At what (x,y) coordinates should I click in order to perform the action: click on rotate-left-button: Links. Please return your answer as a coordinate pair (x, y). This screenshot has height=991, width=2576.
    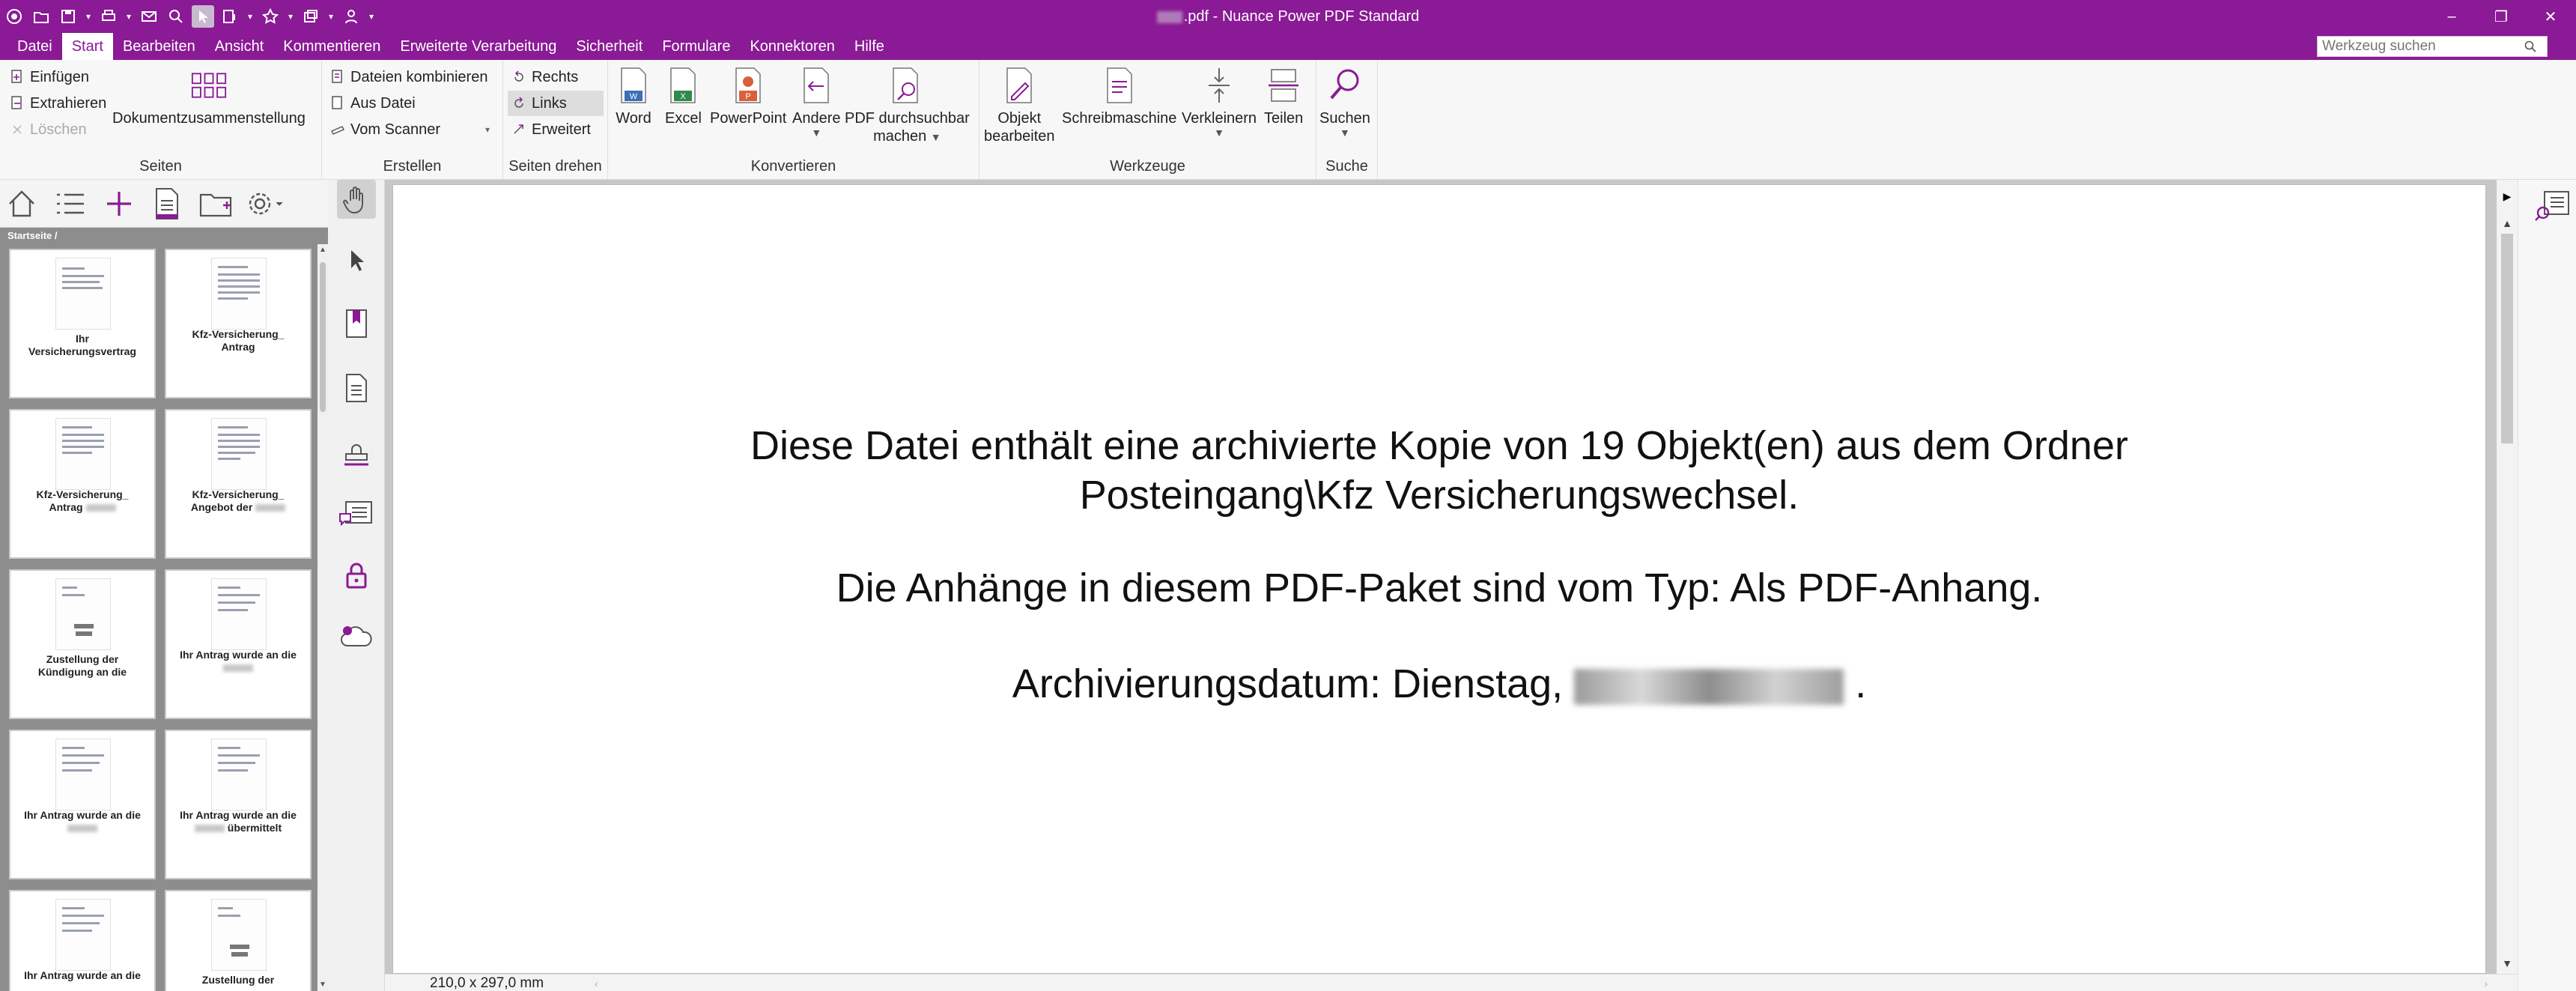
    Looking at the image, I should click on (556, 103).